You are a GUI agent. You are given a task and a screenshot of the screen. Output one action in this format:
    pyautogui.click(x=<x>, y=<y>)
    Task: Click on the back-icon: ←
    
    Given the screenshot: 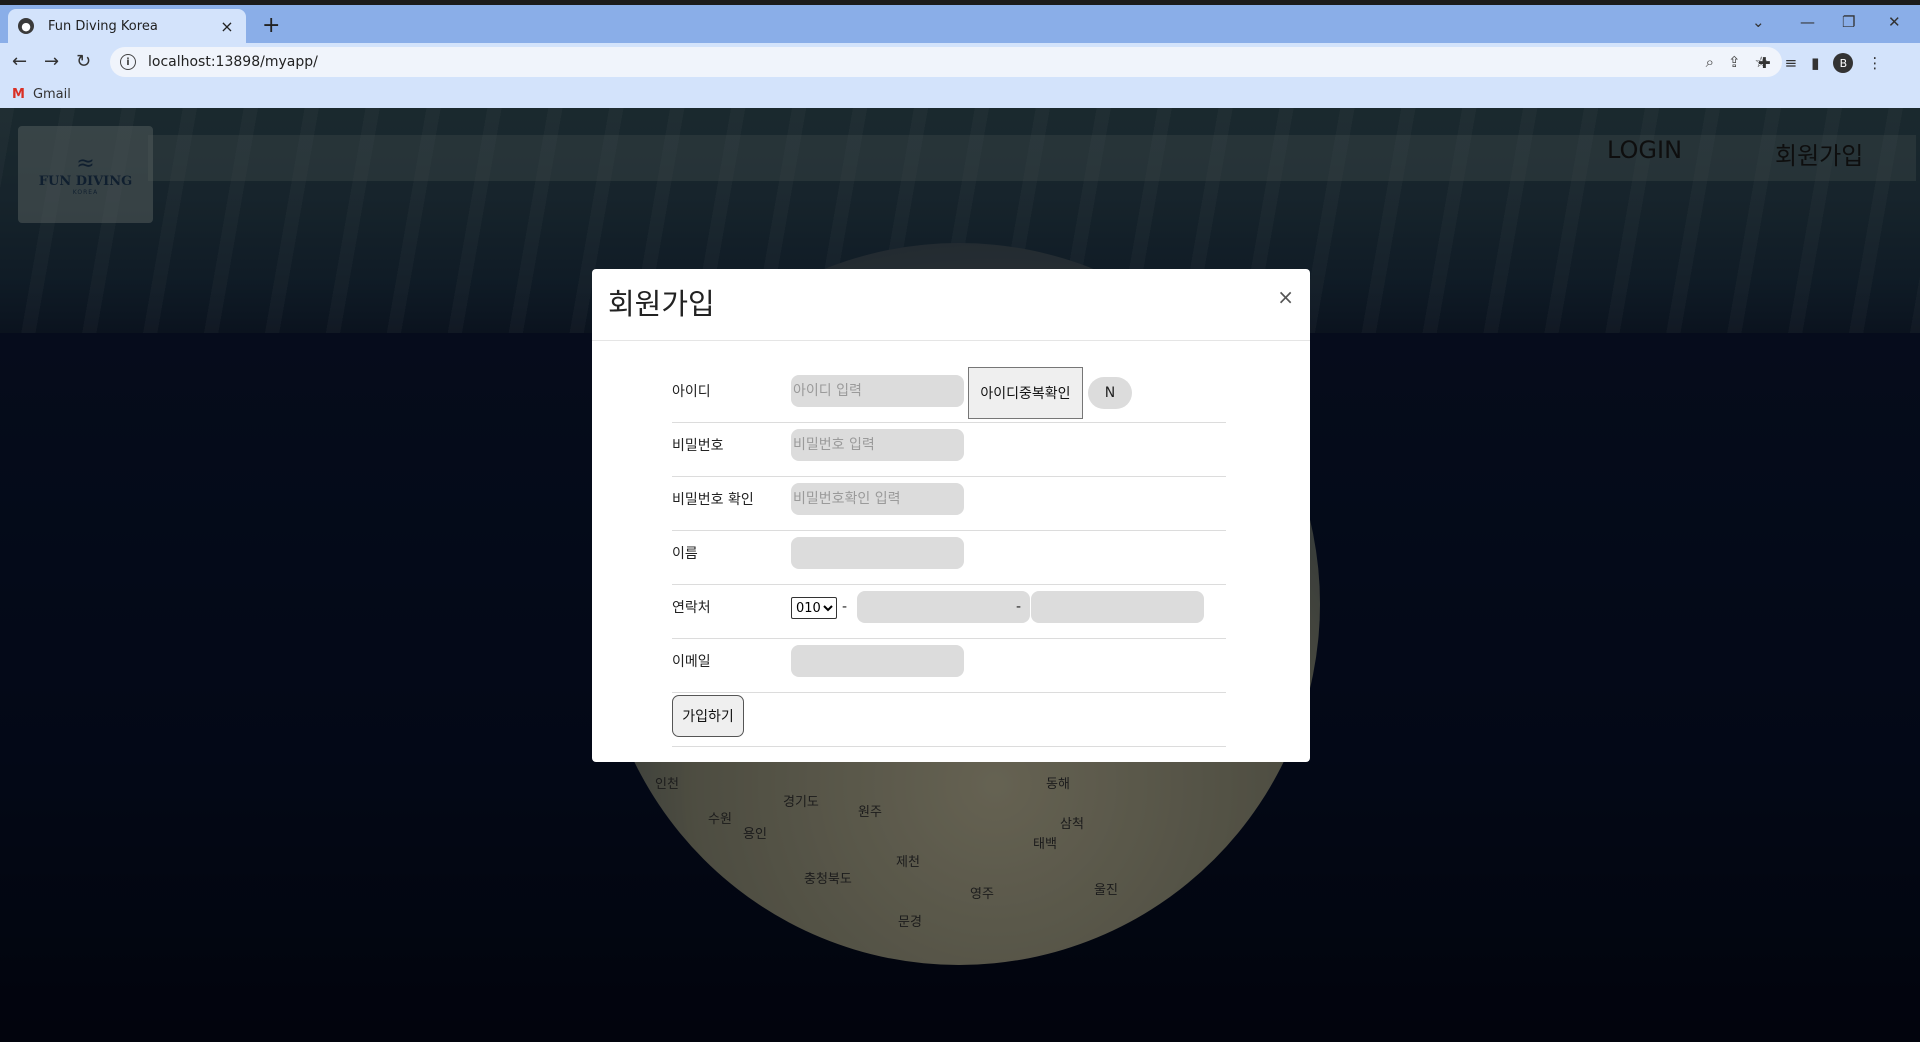 What is the action you would take?
    pyautogui.click(x=19, y=61)
    